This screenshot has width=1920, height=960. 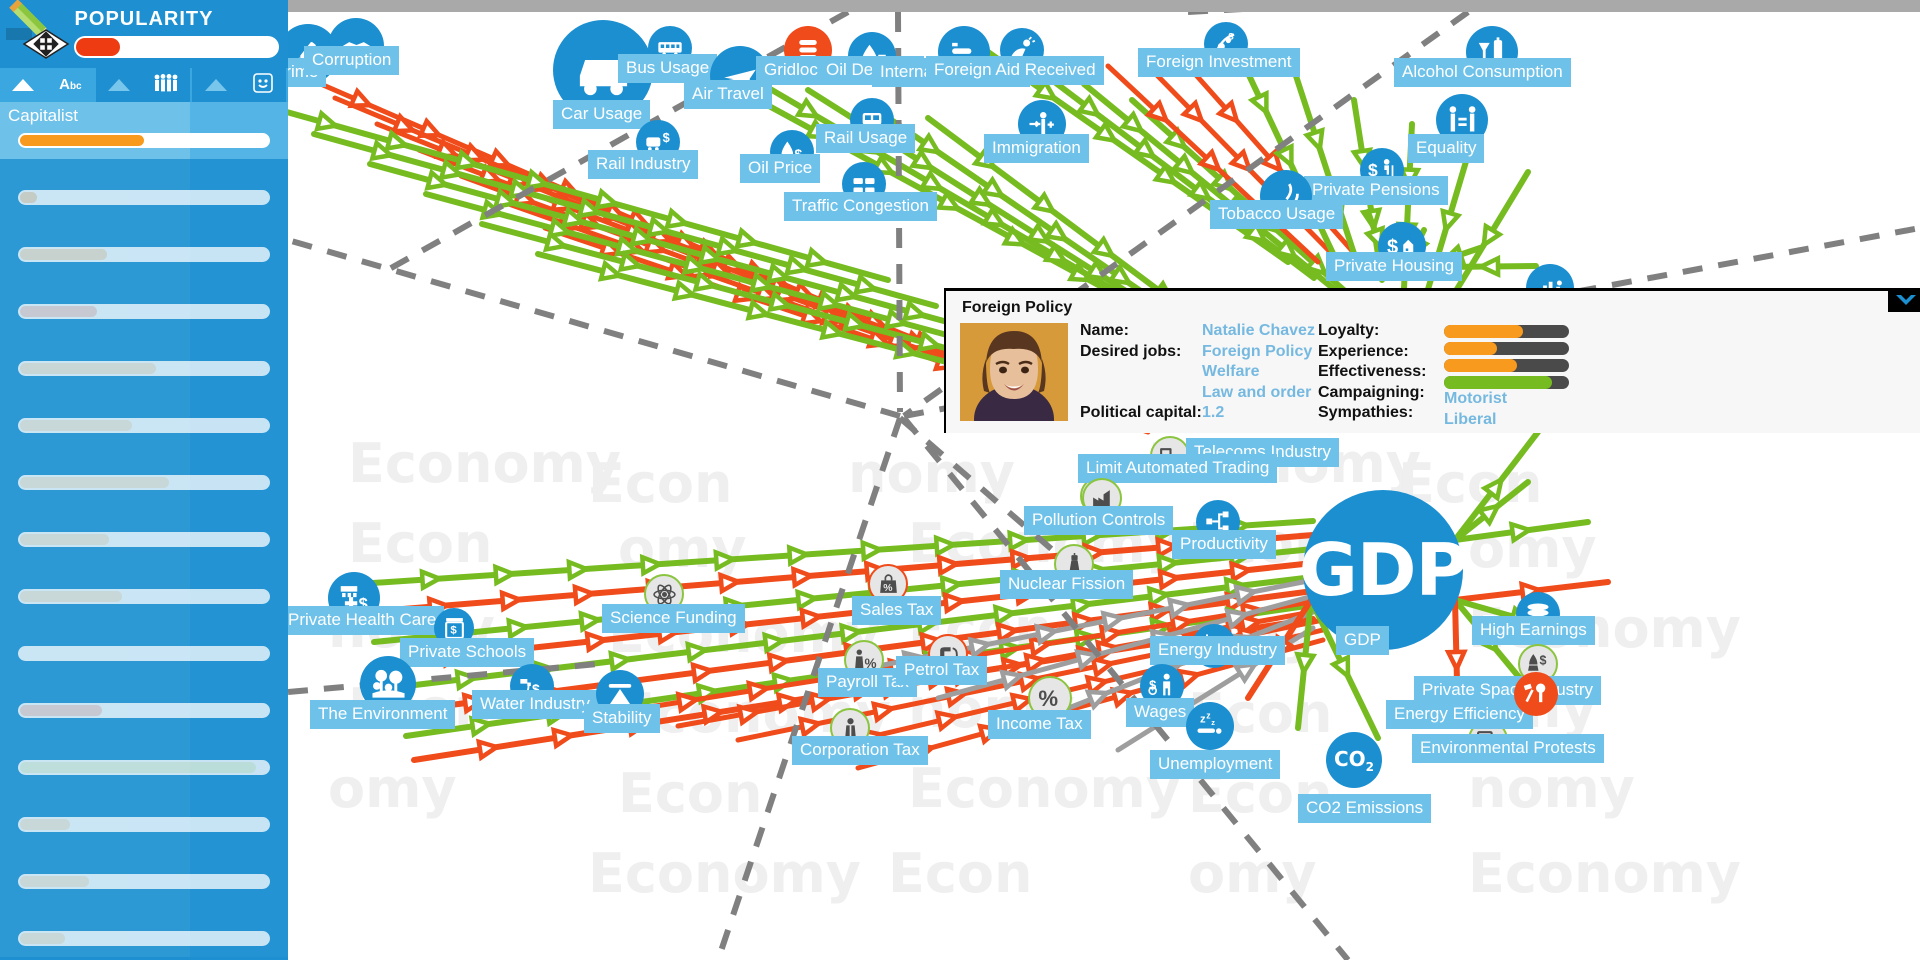 What do you see at coordinates (1446, 148) in the screenshot?
I see `map-node-label: Equality` at bounding box center [1446, 148].